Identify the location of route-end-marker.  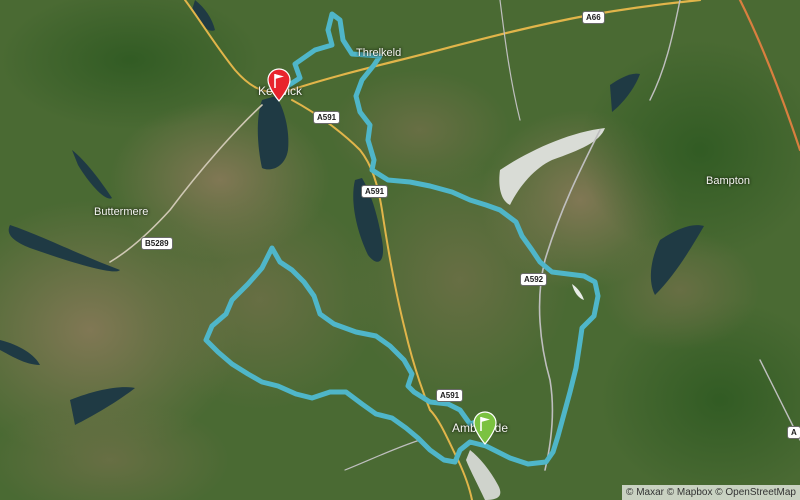
(485, 428).